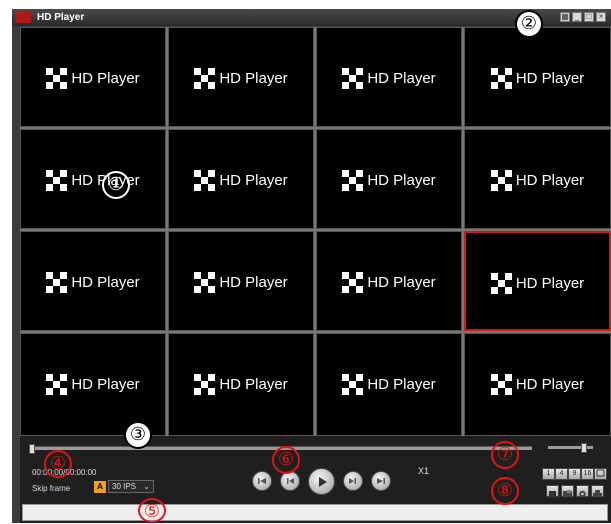 This screenshot has height=524, width=611. Describe the element at coordinates (321, 481) in the screenshot. I see `play-button` at that location.